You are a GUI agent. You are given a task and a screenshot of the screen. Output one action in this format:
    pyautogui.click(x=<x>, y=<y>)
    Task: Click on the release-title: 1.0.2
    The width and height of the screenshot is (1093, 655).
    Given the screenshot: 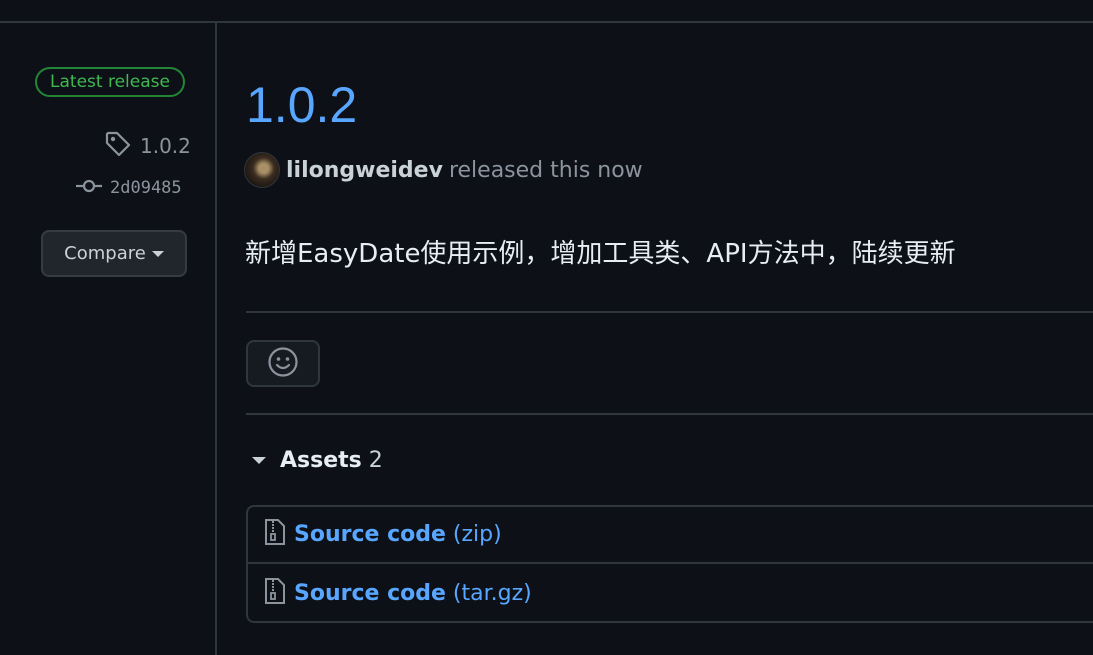 What is the action you would take?
    pyautogui.click(x=301, y=105)
    